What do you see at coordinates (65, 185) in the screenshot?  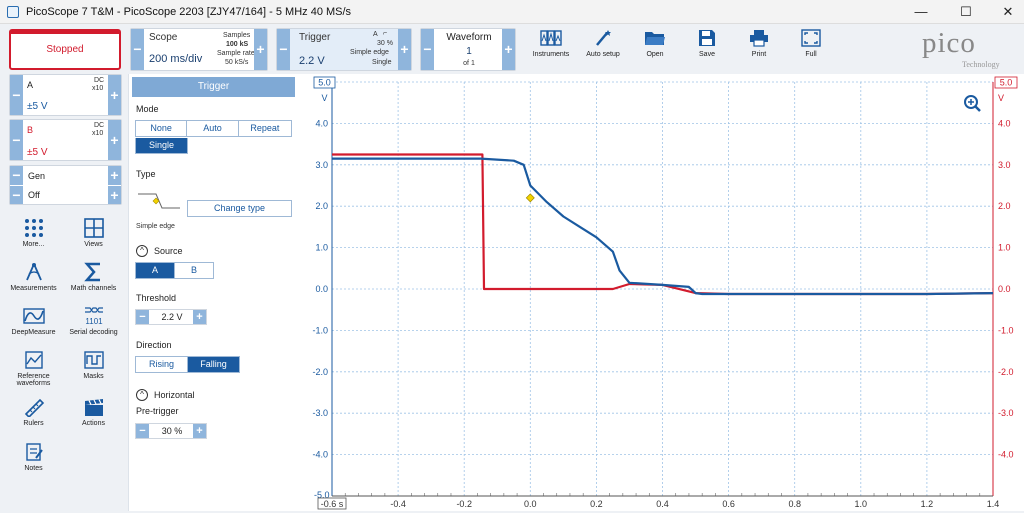 I see `signal-generator-control: − Gen + − Off +` at bounding box center [65, 185].